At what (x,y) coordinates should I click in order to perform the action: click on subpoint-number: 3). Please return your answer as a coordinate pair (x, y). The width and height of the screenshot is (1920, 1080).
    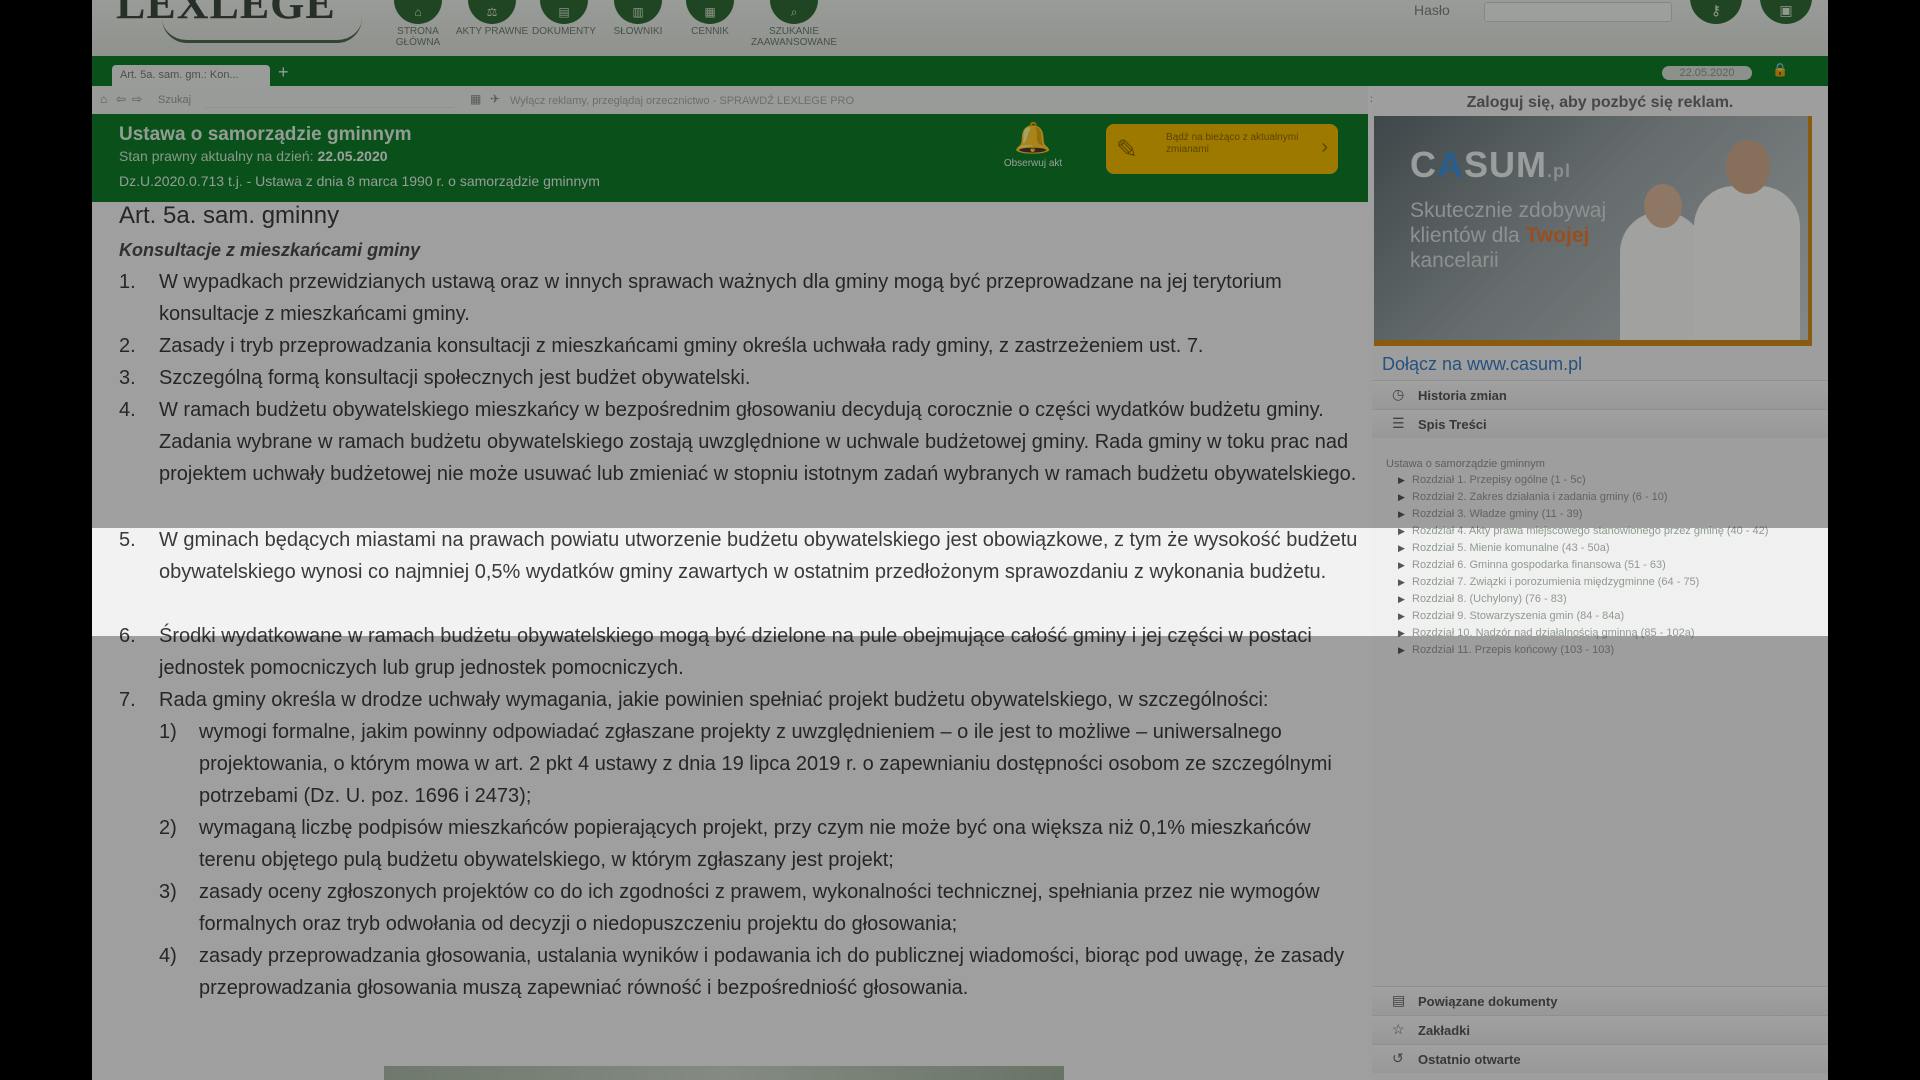
    Looking at the image, I should click on (168, 892).